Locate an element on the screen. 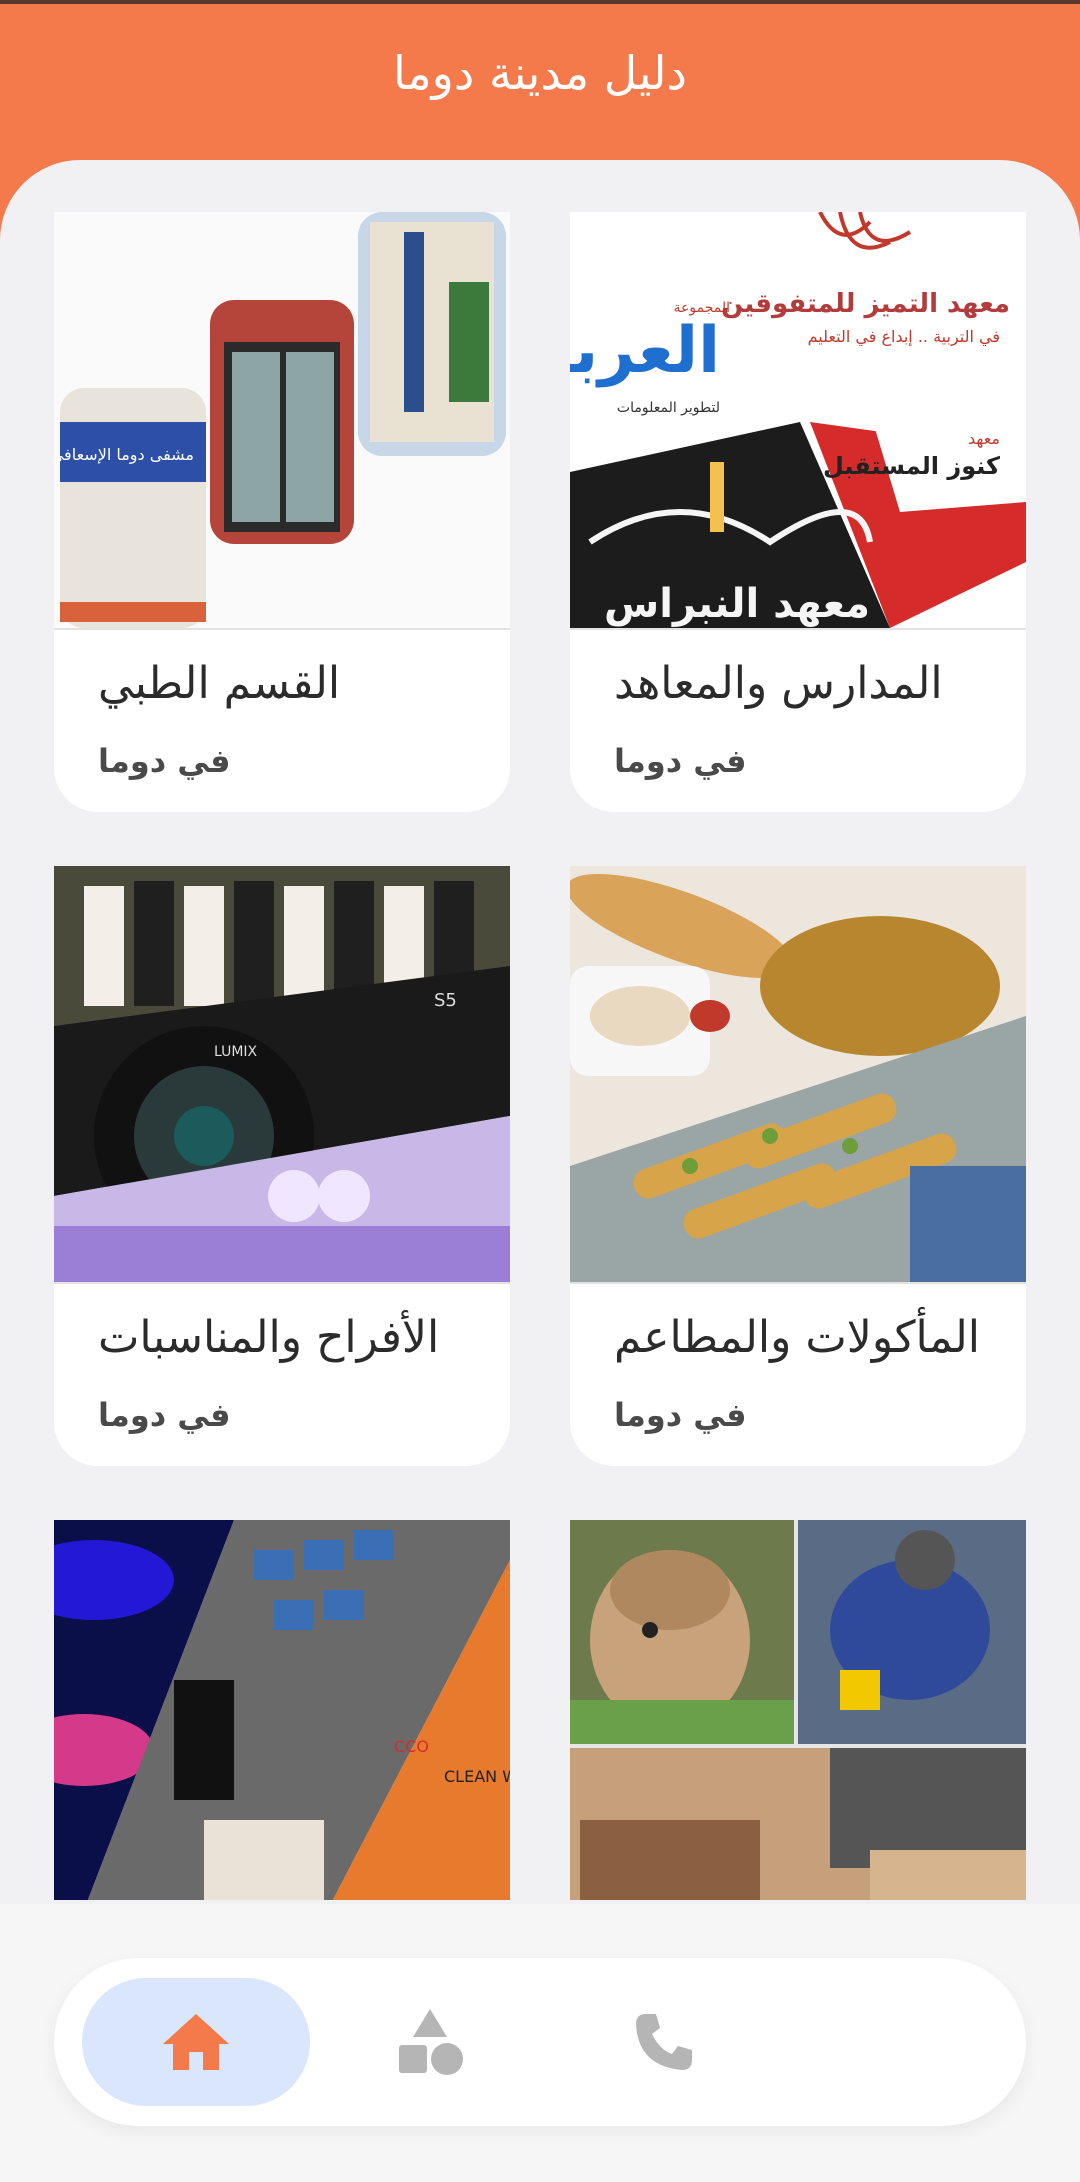 This screenshot has width=1080, height=2182. category-card-crafts is located at coordinates (798, 1710).